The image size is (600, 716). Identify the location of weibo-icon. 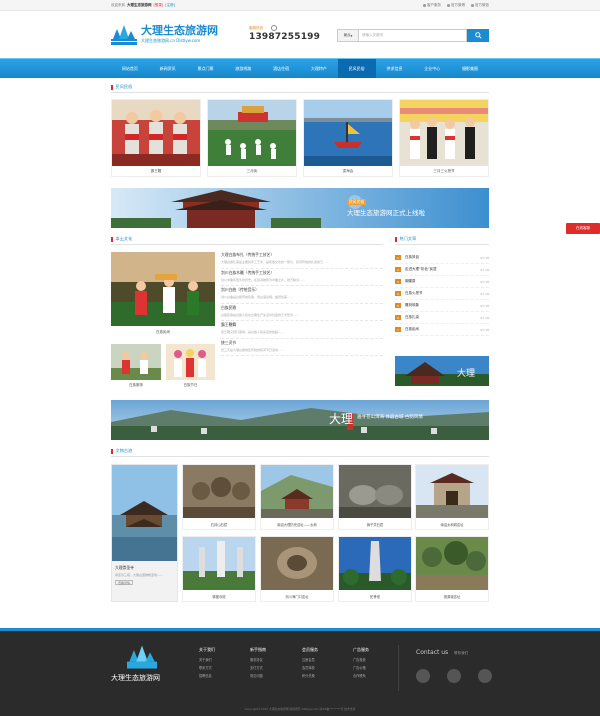
(485, 676).